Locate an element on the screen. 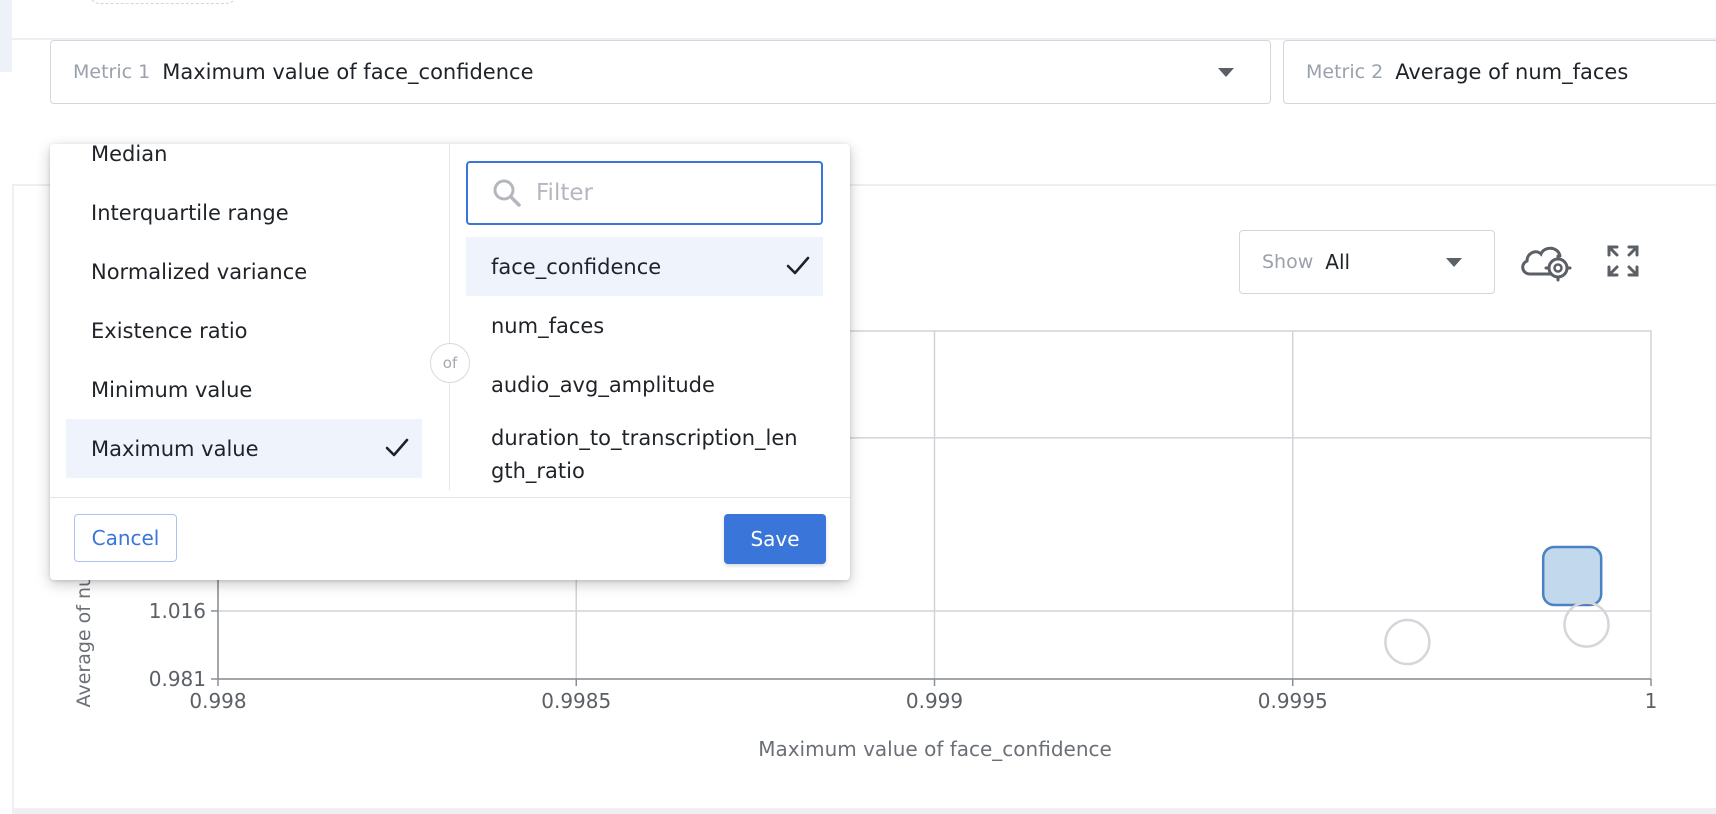 The height and width of the screenshot is (814, 1716). y-tick-label: 0.981 is located at coordinates (177, 679).